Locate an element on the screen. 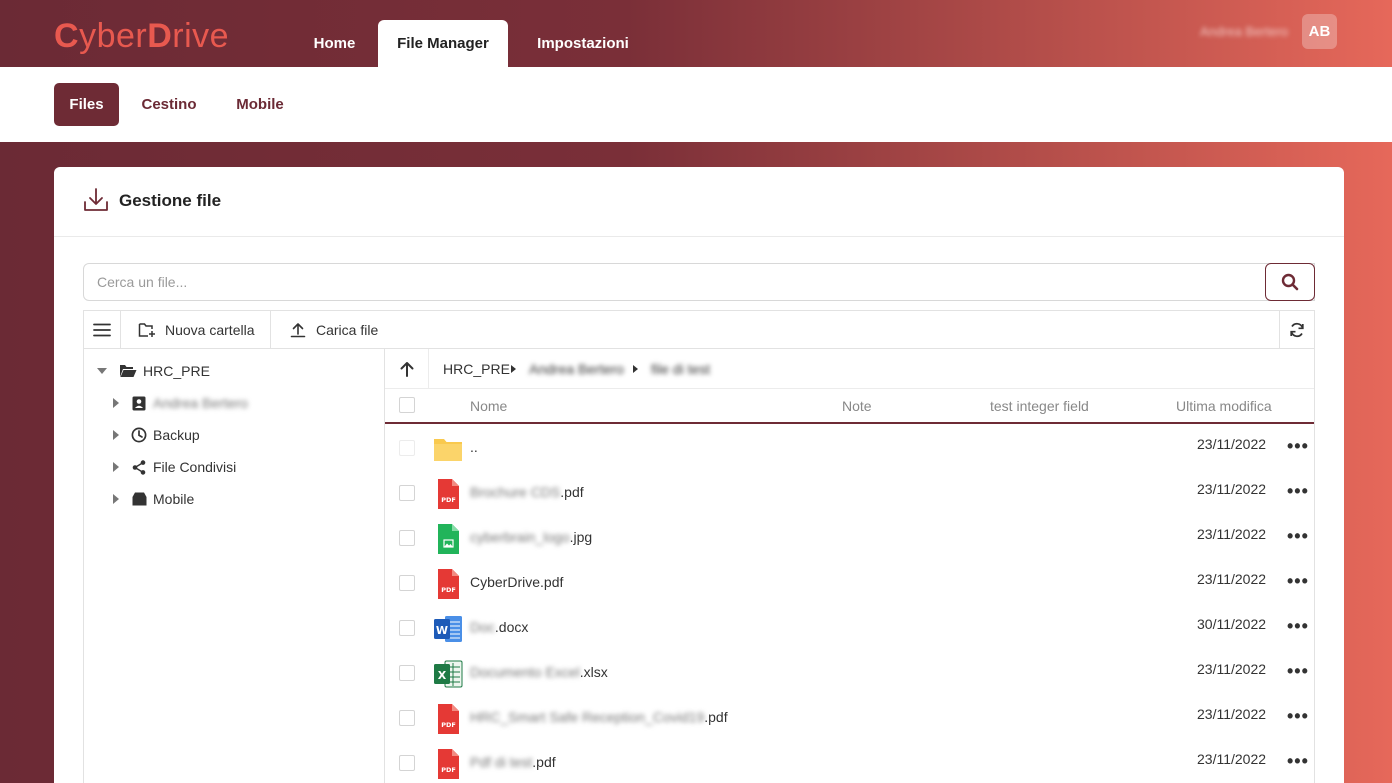 Image resolution: width=1392 pixels, height=783 pixels. file-name: CyberDrive.pdf is located at coordinates (516, 582).